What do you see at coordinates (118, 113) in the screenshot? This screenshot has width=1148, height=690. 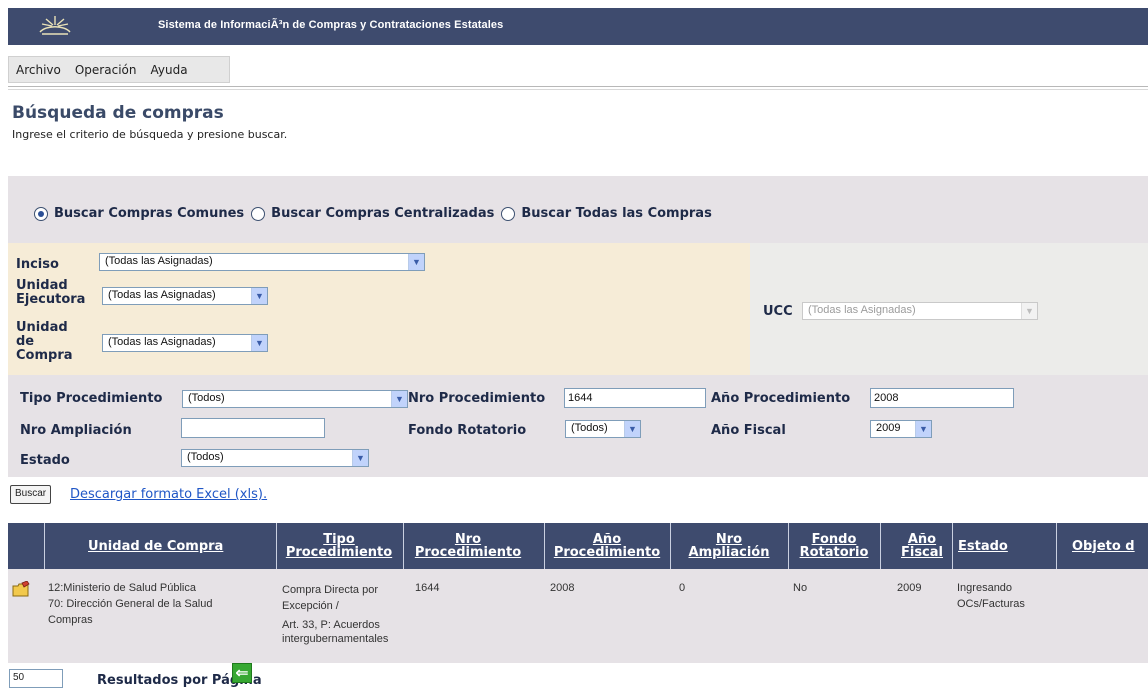 I see `page-title: Búsqueda de compras` at bounding box center [118, 113].